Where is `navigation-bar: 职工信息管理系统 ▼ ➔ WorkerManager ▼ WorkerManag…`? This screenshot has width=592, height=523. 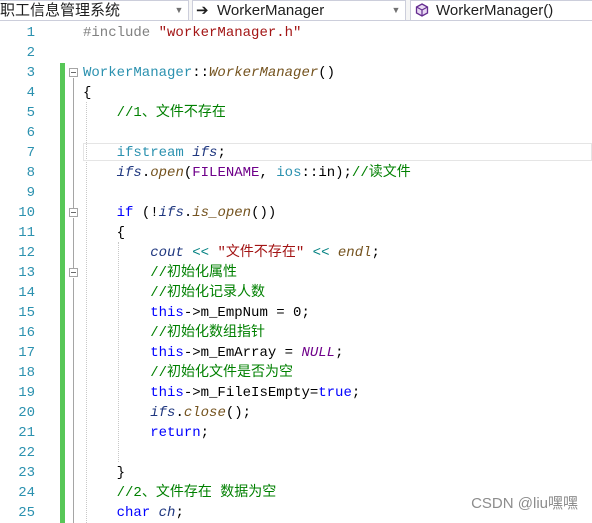
navigation-bar: 职工信息管理系统 ▼ ➔ WorkerManager ▼ WorkerManag… is located at coordinates (296, 10).